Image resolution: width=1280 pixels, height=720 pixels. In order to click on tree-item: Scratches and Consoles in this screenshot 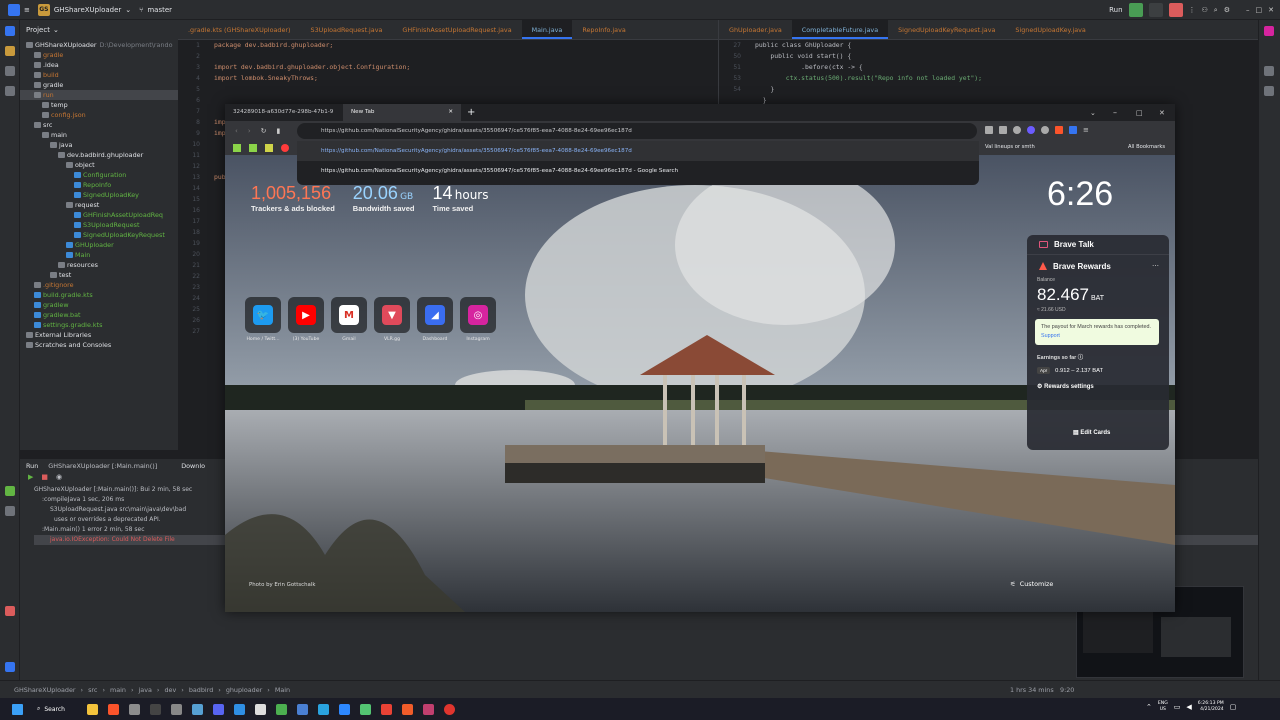, I will do `click(99, 345)`.